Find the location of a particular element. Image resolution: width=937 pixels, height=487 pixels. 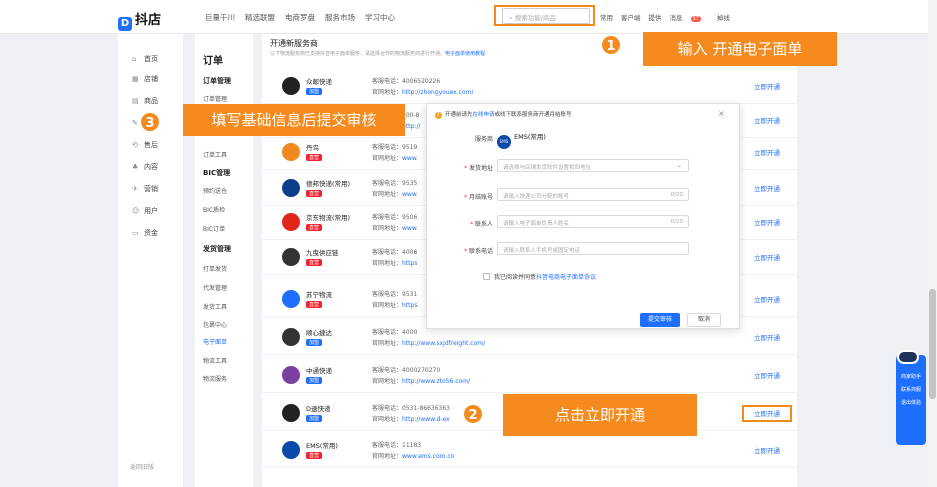

web-link: http://zhongyouex.com/ is located at coordinates (438, 92).